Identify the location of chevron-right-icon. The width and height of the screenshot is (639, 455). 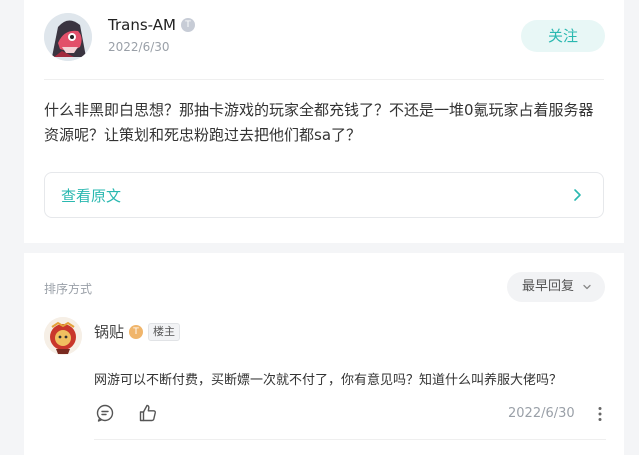
(577, 195).